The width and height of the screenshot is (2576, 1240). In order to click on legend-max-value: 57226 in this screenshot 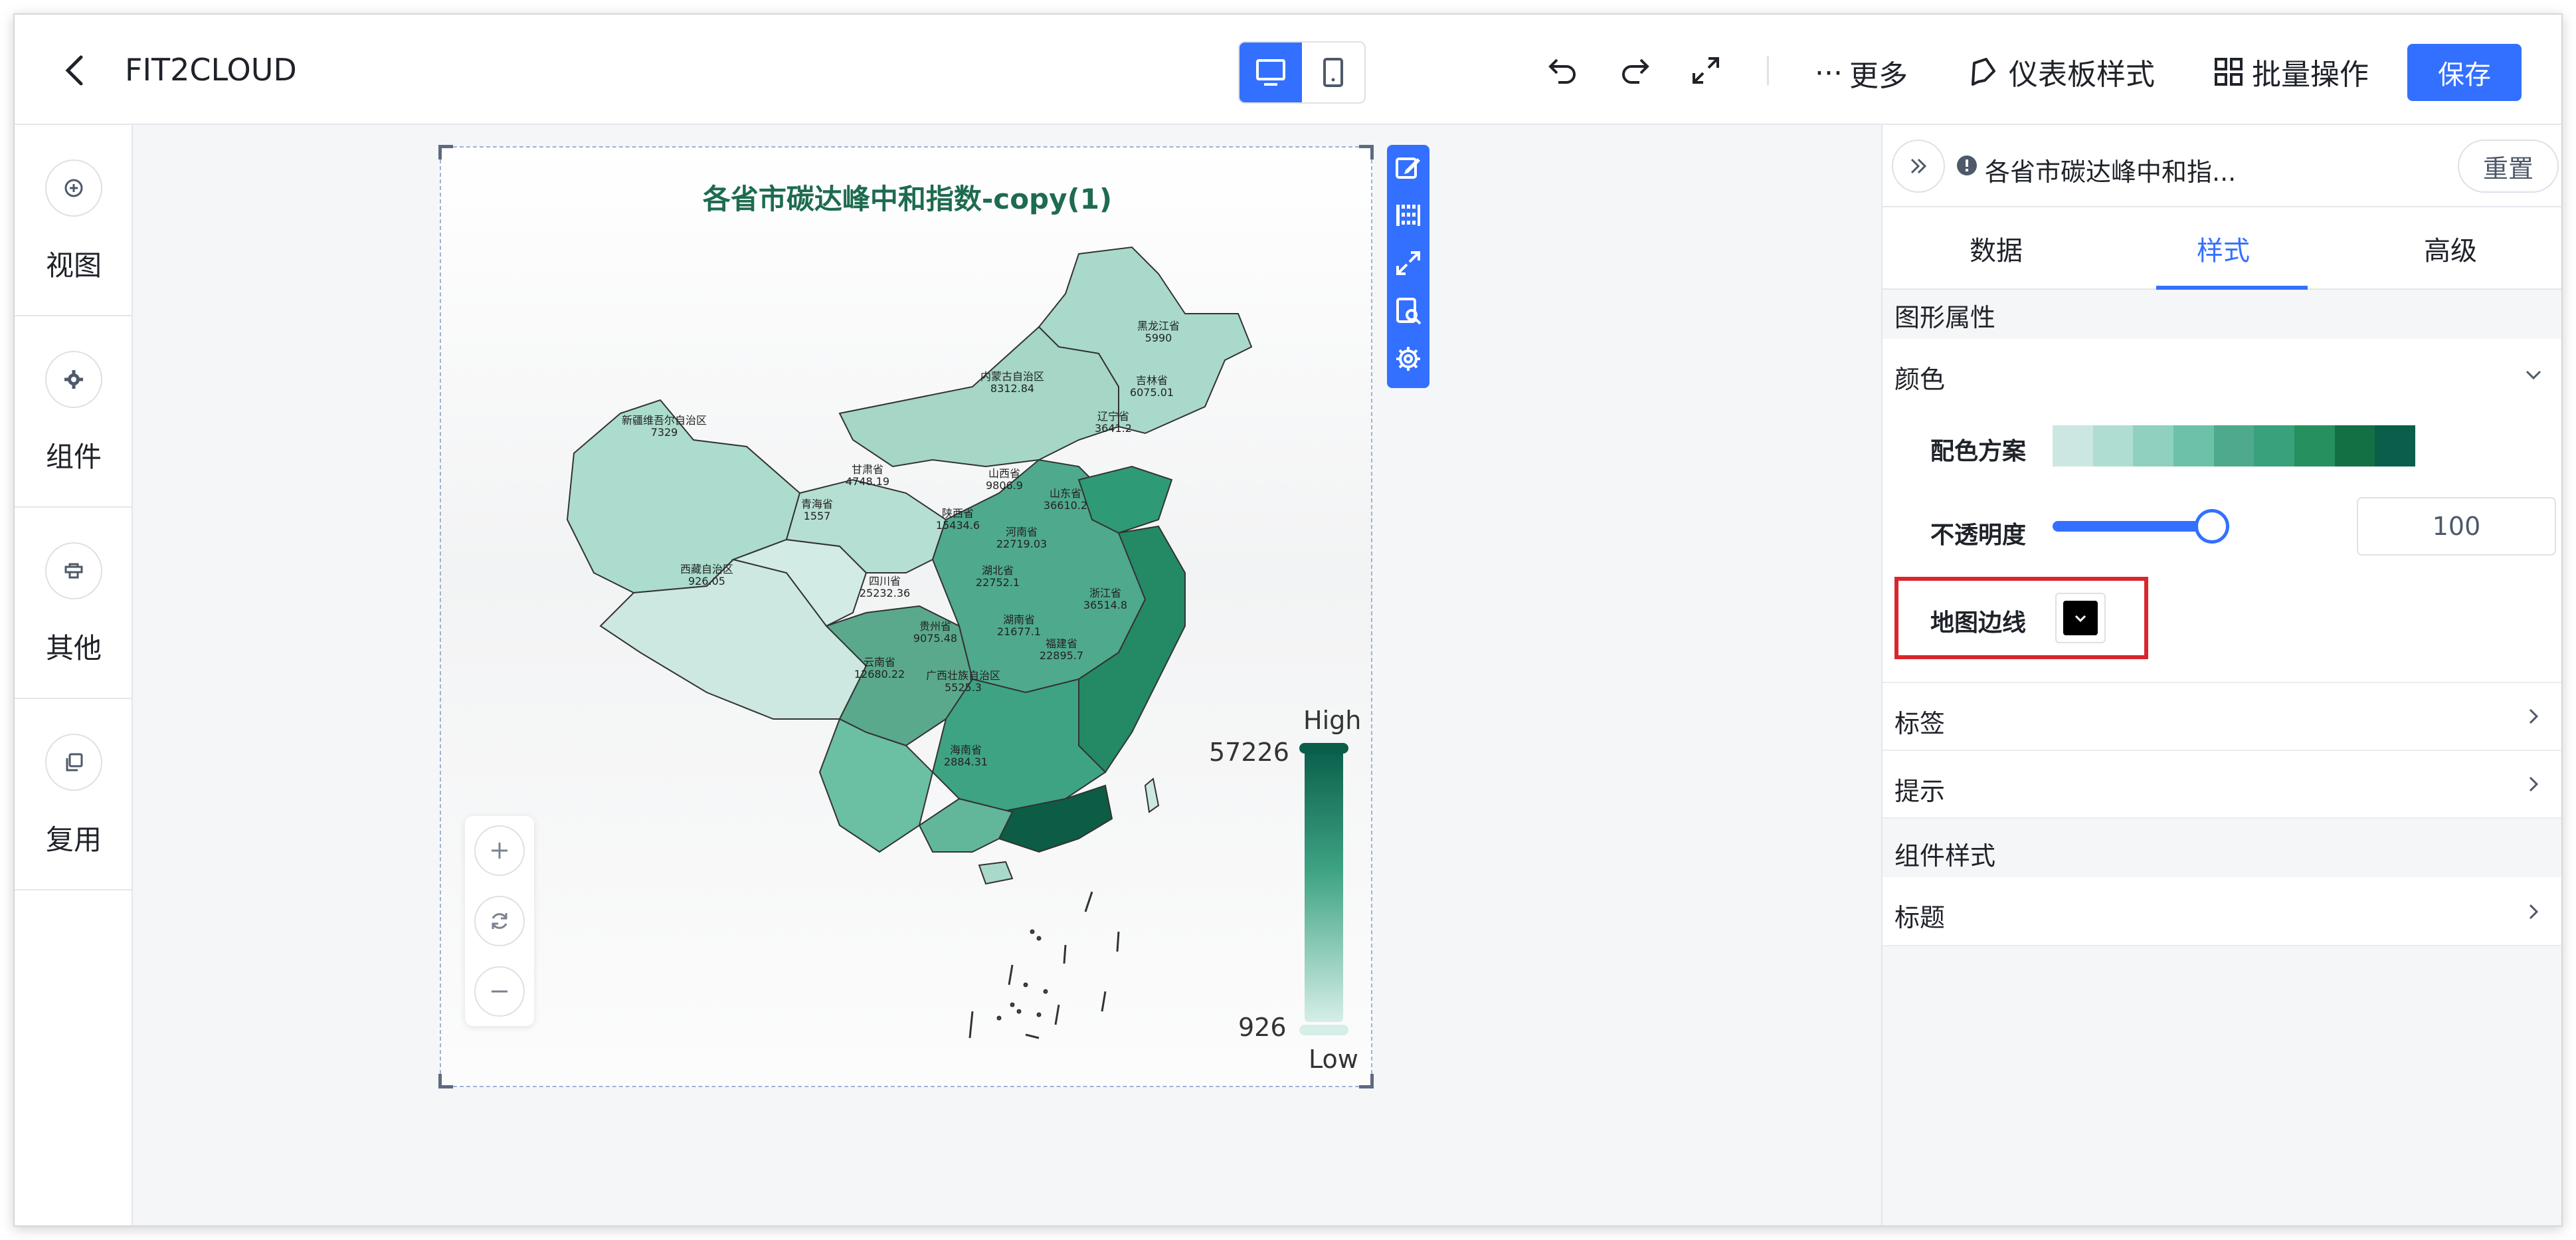, I will do `click(1249, 752)`.